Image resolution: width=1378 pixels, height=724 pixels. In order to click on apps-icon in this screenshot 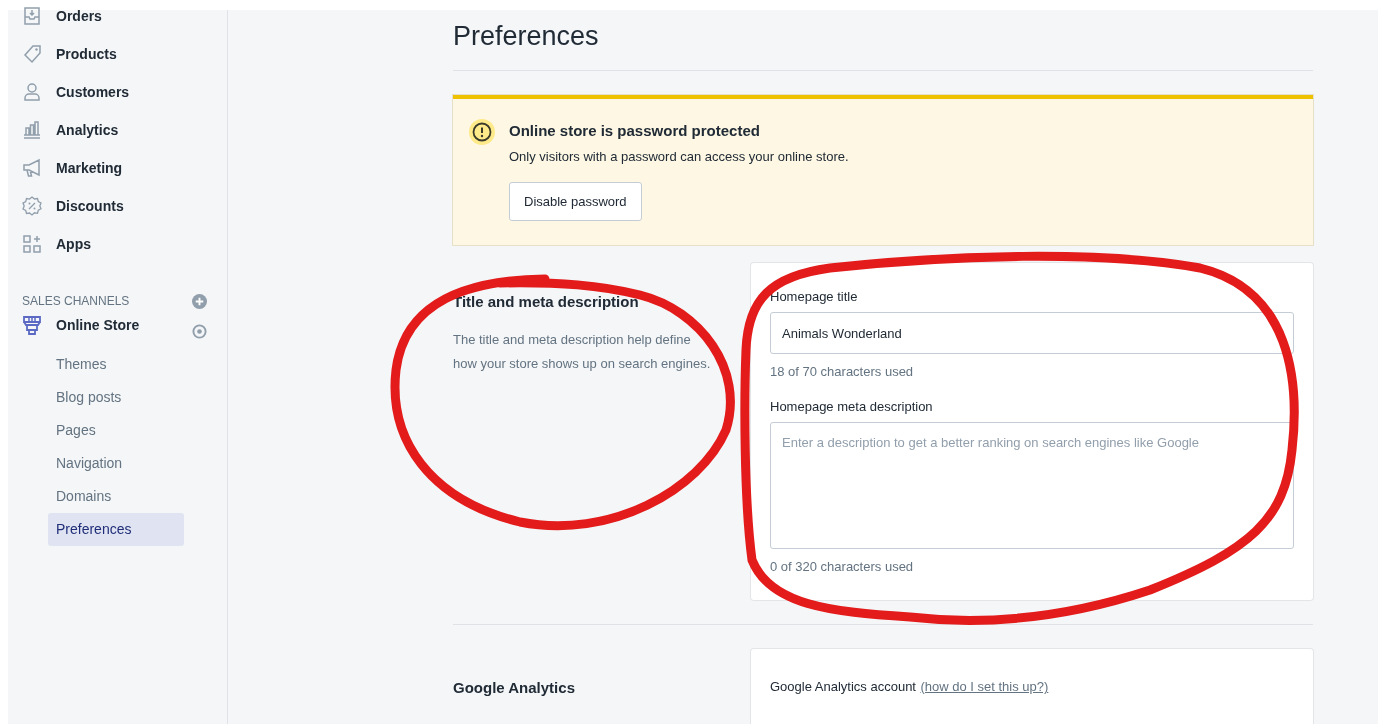, I will do `click(32, 244)`.